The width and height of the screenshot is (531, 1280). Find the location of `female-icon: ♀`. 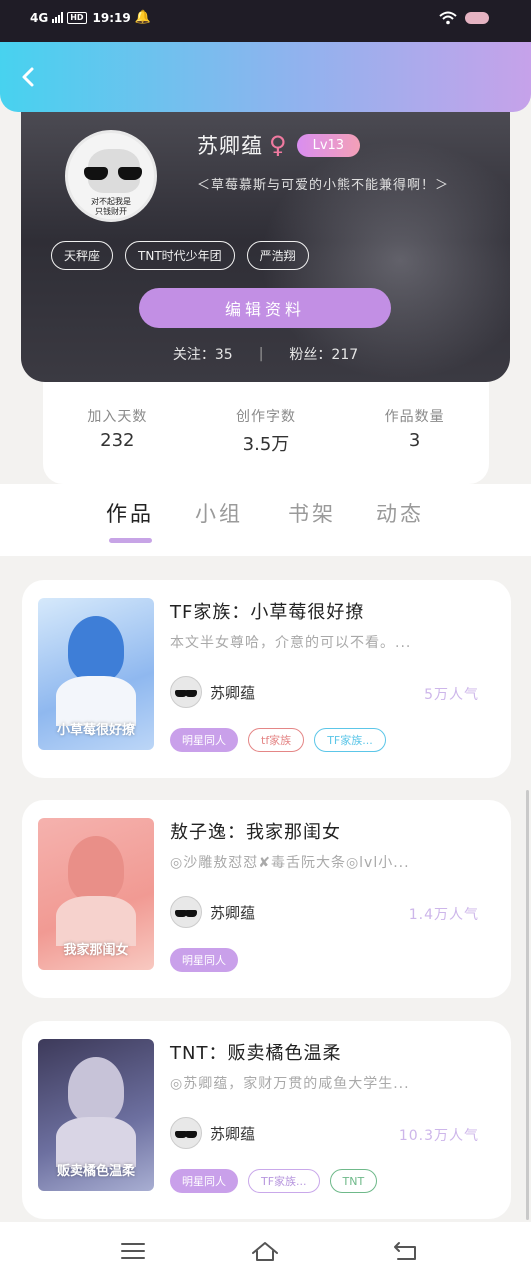

female-icon: ♀ is located at coordinates (278, 145).